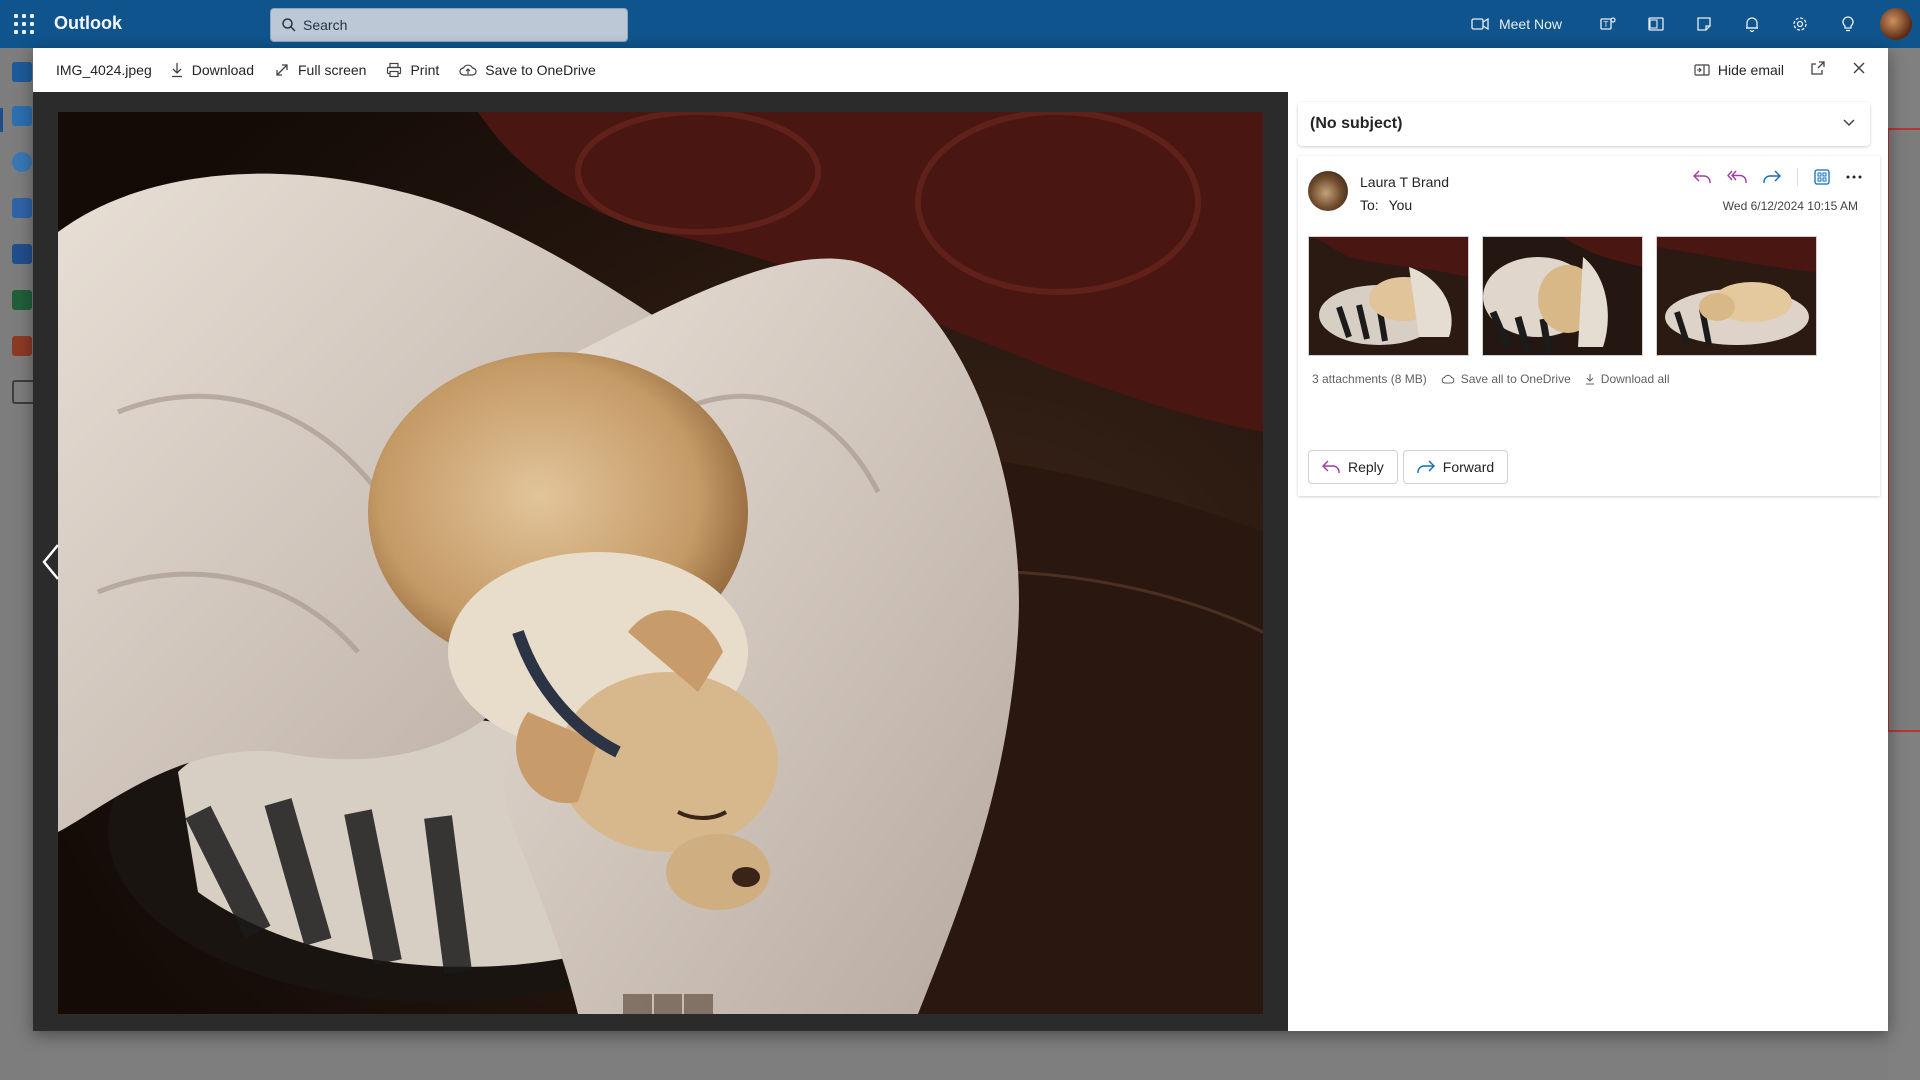 Image resolution: width=1920 pixels, height=1080 pixels. What do you see at coordinates (1737, 177) in the screenshot?
I see `reply-all-icon` at bounding box center [1737, 177].